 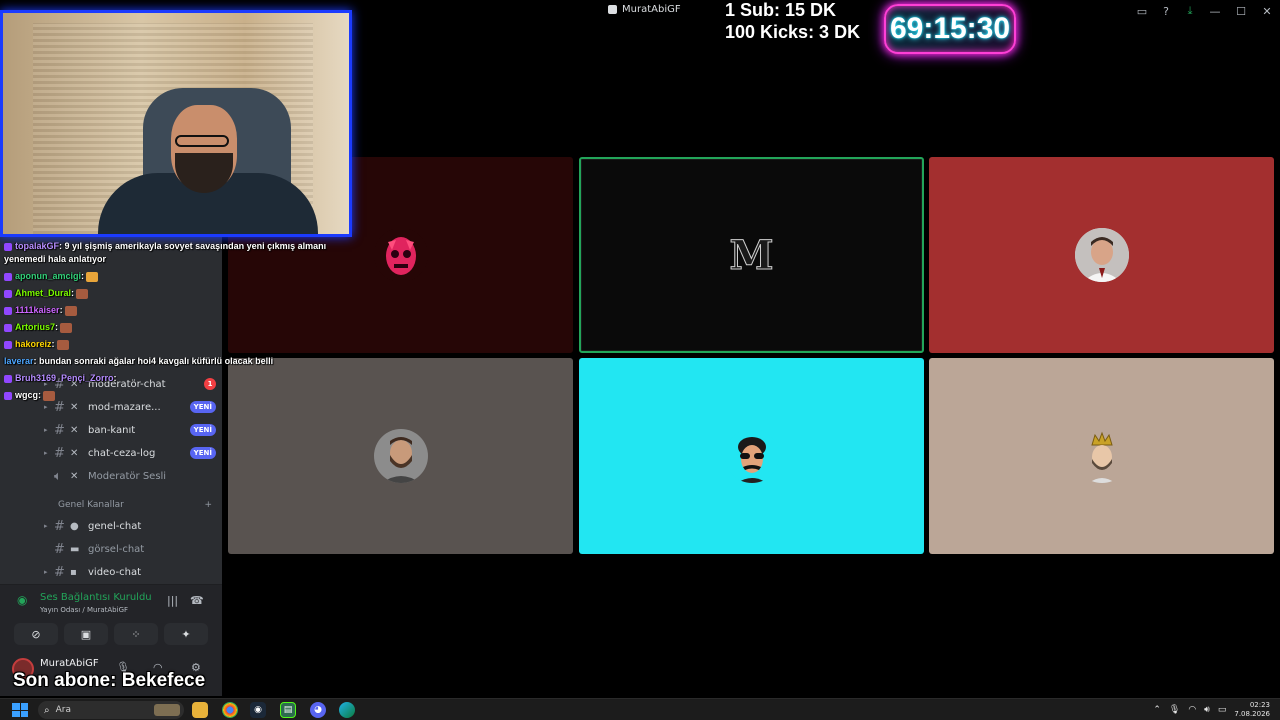 I want to click on steam-icon: ◉, so click(x=258, y=710).